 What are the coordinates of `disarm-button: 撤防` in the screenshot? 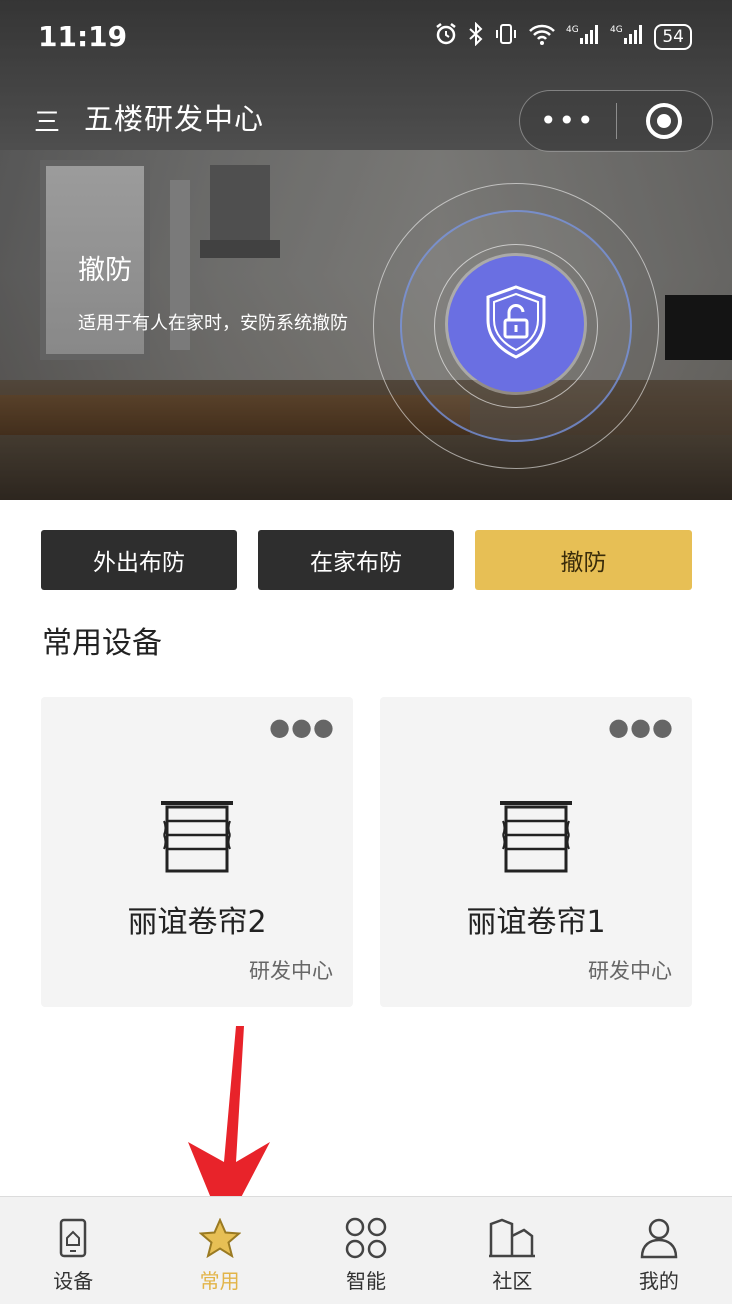 It's located at (583, 560).